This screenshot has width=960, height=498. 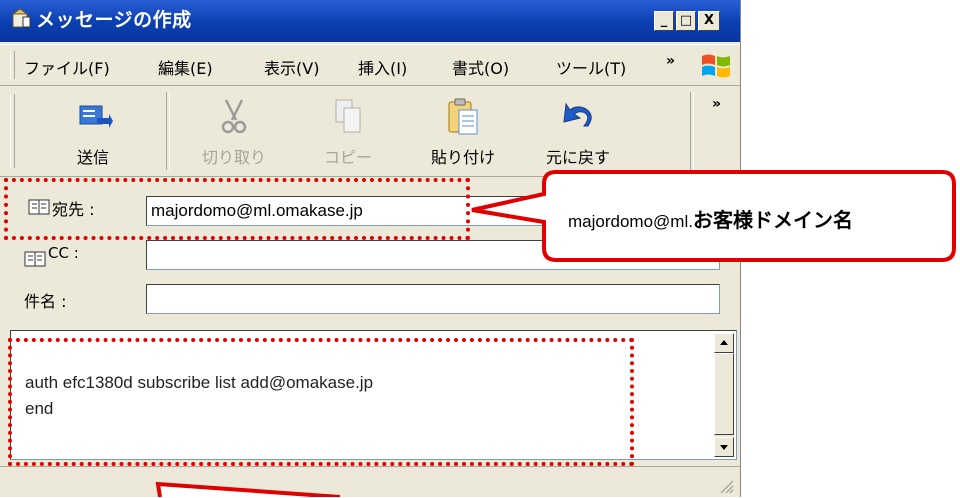 I want to click on to-callout-text: majordomo@ml.お客様ドメイン名, so click(x=710, y=218).